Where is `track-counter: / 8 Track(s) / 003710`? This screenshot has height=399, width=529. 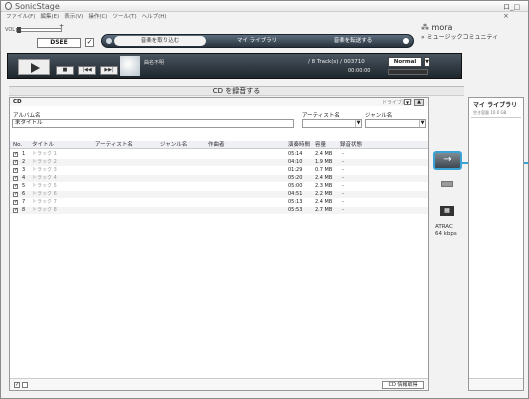
track-counter: / 8 Track(s) / 003710 is located at coordinates (336, 62).